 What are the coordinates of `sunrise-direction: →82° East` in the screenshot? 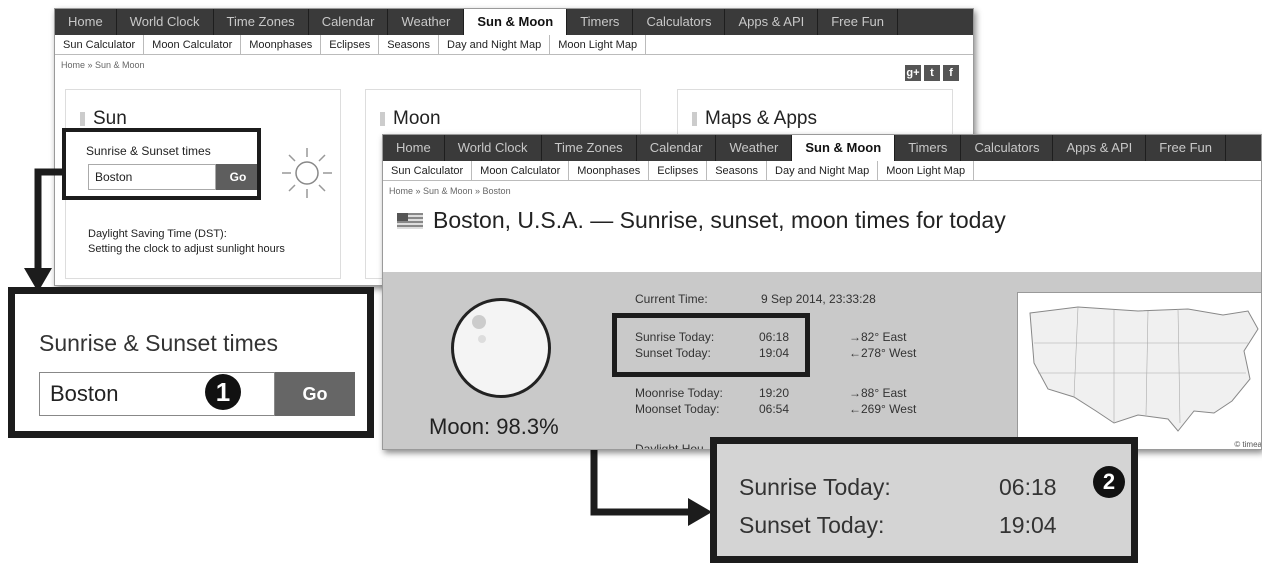 It's located at (878, 337).